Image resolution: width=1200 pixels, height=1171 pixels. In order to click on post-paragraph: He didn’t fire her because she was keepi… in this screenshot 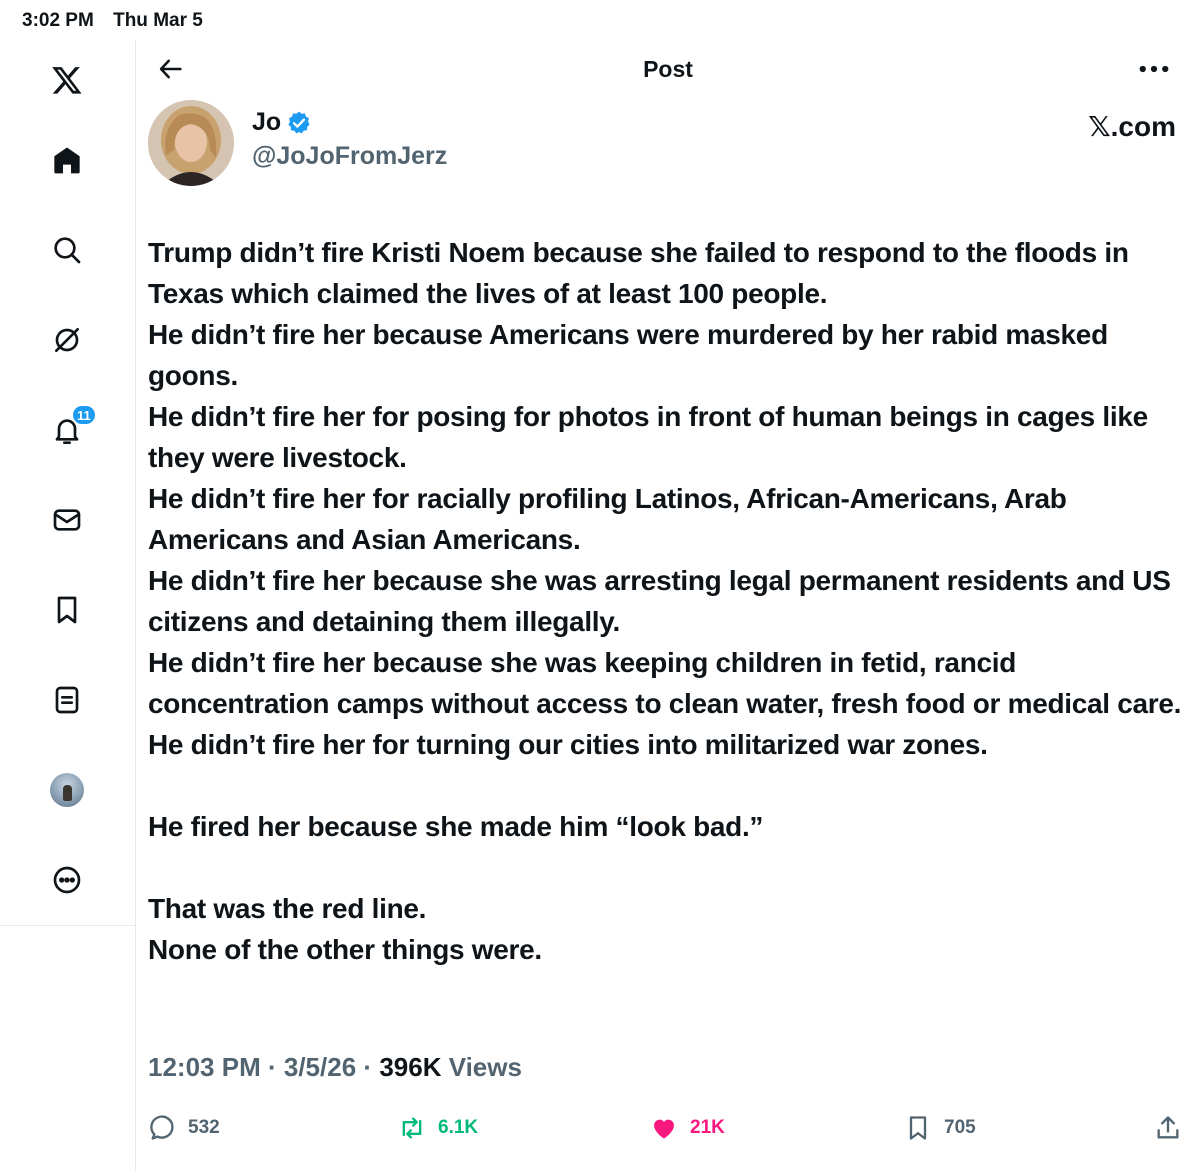, I will do `click(665, 683)`.